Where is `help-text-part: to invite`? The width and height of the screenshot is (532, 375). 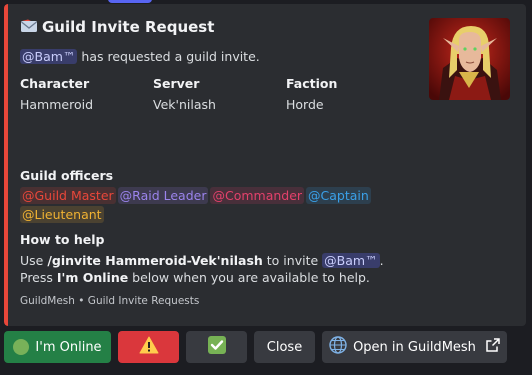 help-text-part: to invite is located at coordinates (292, 260).